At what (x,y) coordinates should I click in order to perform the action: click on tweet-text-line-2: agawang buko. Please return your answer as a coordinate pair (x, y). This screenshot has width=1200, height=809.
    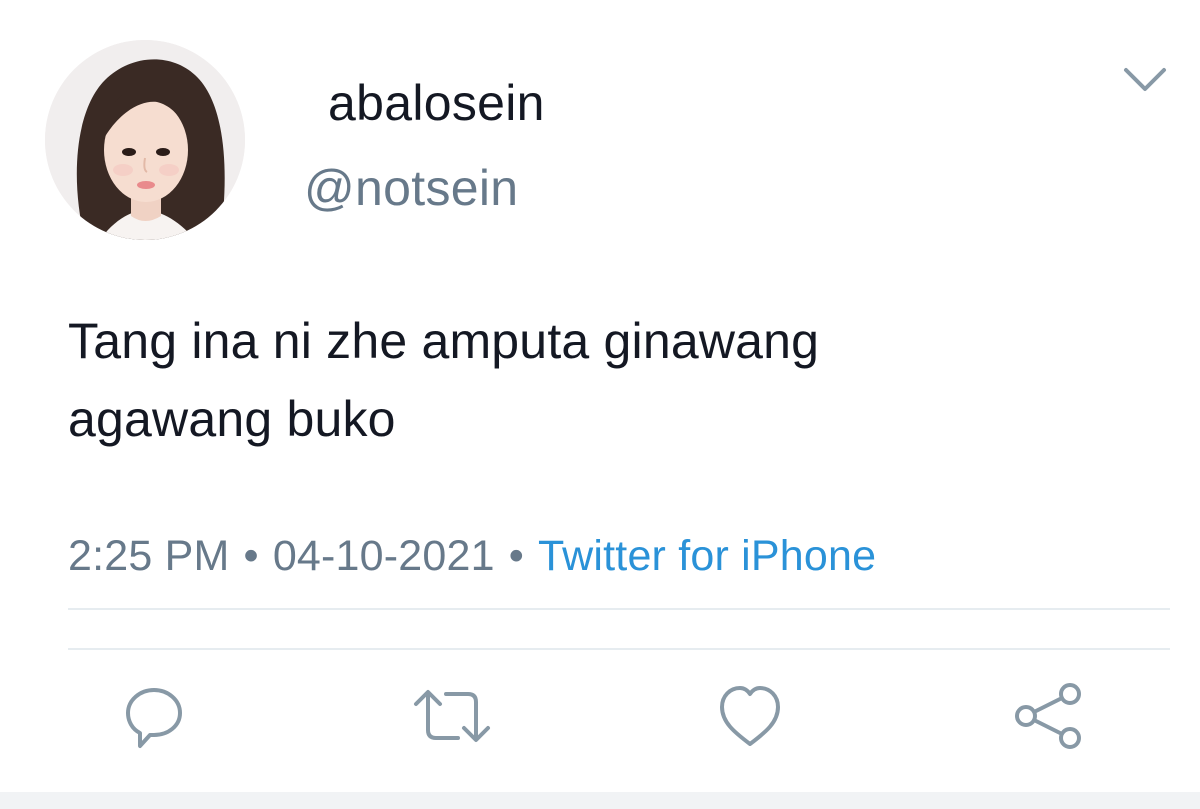
    Looking at the image, I should click on (232, 419).